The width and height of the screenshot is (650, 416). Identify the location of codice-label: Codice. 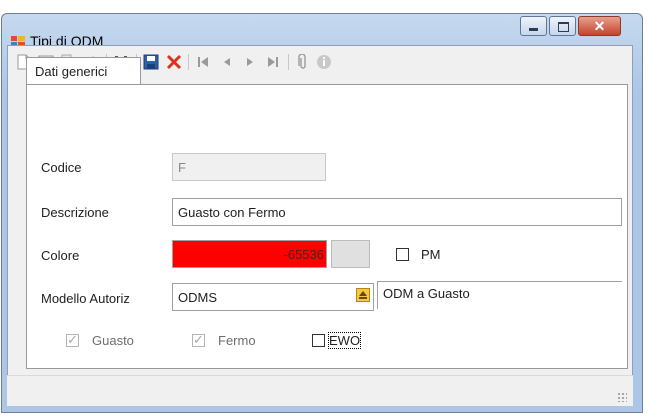
(61, 167).